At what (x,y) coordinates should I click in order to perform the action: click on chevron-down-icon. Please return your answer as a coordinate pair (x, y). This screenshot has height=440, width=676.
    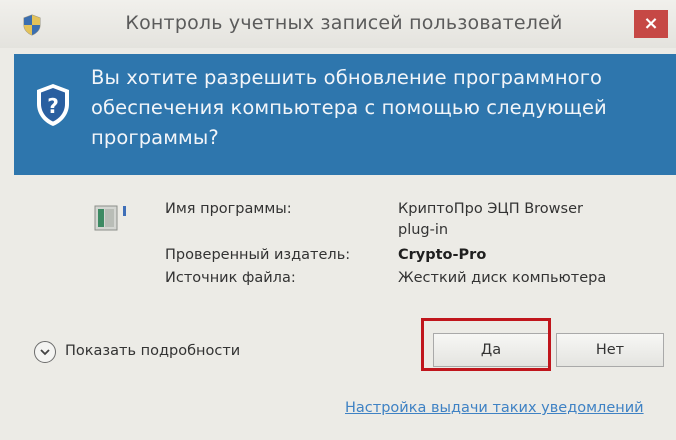
    Looking at the image, I should click on (45, 352).